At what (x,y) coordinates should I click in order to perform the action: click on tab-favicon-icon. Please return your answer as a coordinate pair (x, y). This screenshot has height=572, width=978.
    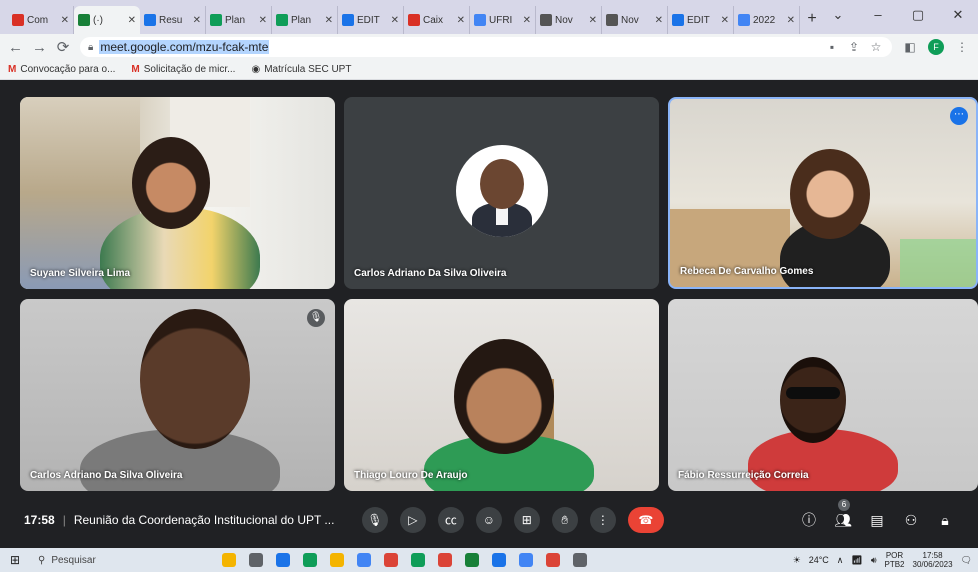
    Looking at the image, I should click on (612, 20).